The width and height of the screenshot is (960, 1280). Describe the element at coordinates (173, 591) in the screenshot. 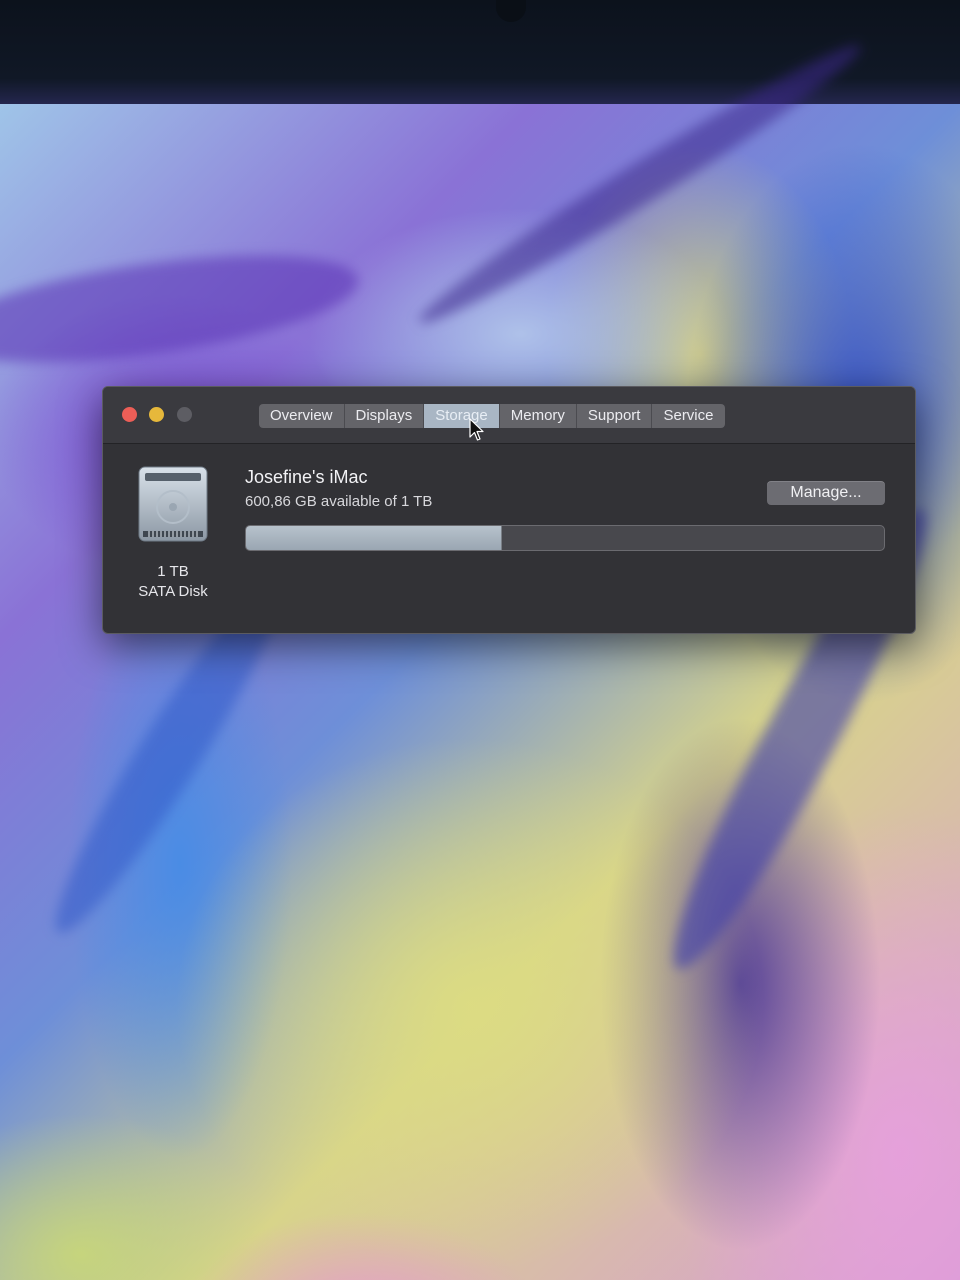

I see `disk-type-label: SATA Disk` at that location.